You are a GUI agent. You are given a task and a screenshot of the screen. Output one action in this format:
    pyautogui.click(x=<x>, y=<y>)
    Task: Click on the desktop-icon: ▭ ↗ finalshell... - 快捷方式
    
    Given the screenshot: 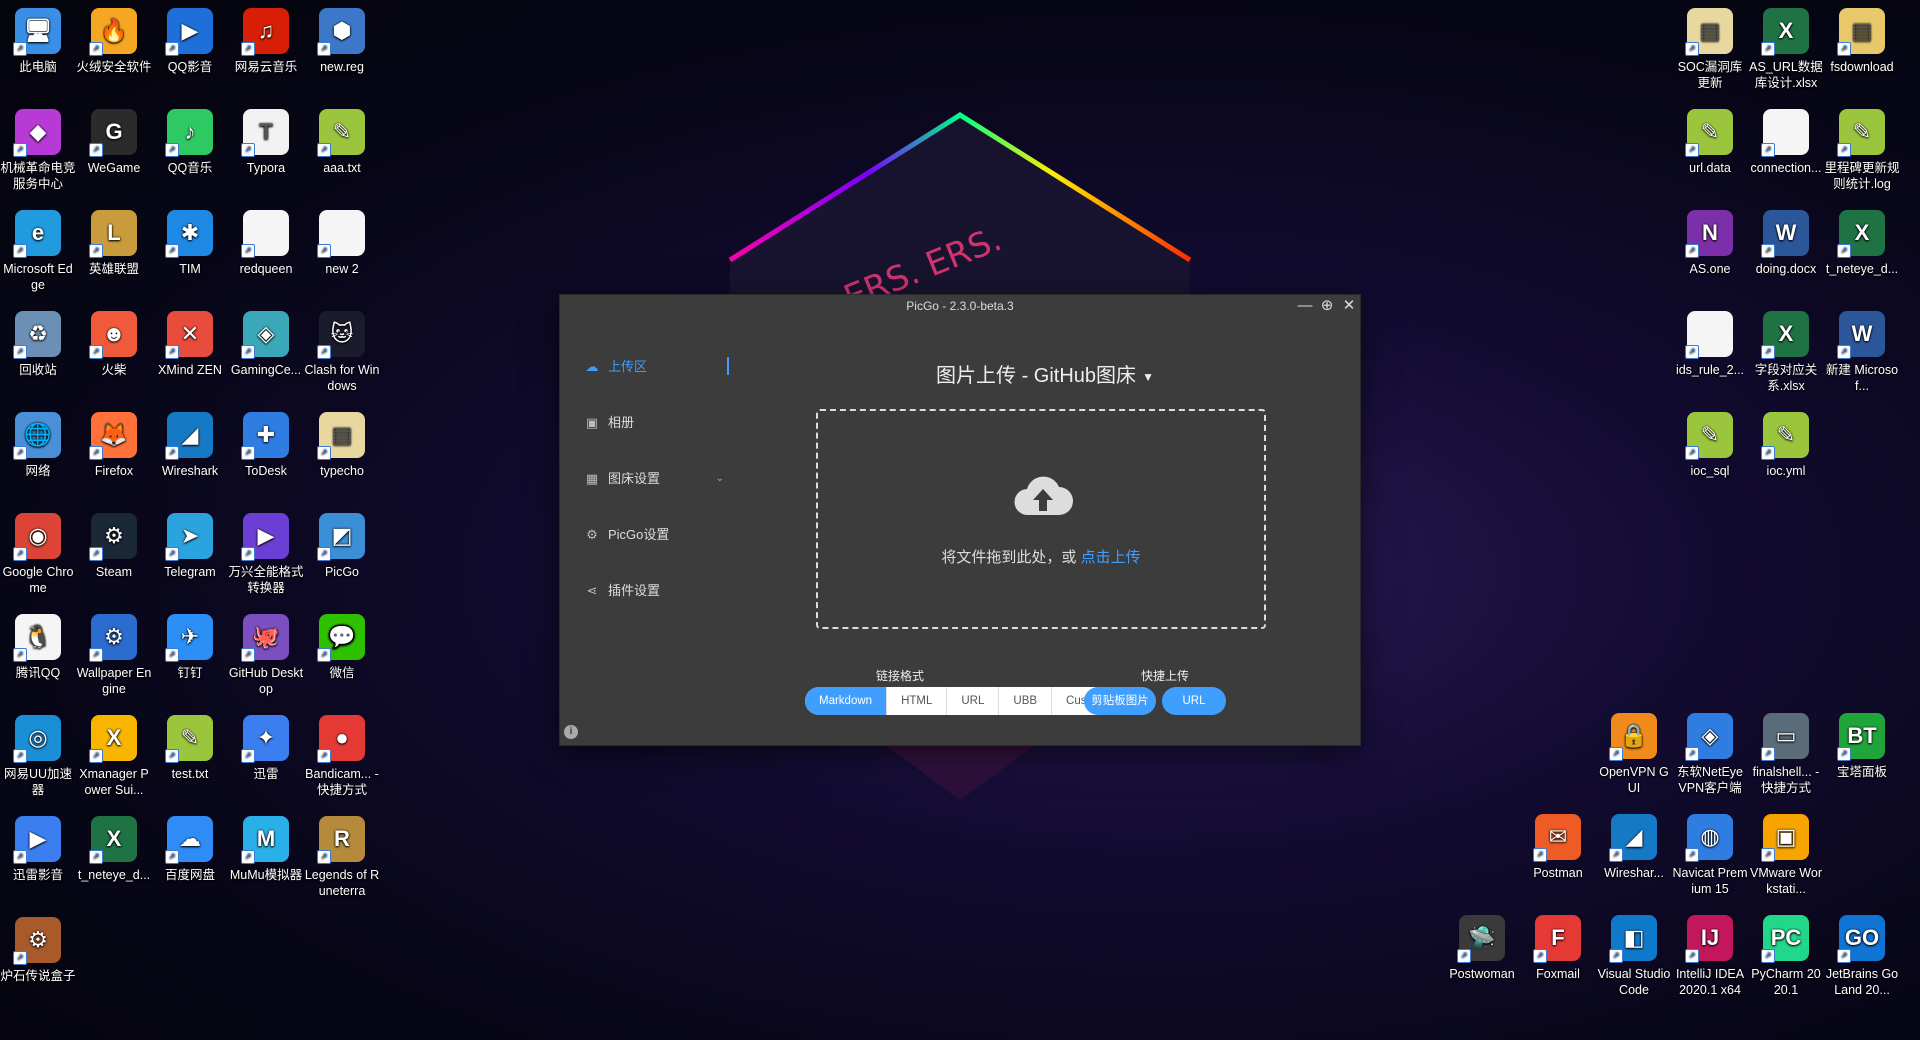 What is the action you would take?
    pyautogui.click(x=1786, y=754)
    